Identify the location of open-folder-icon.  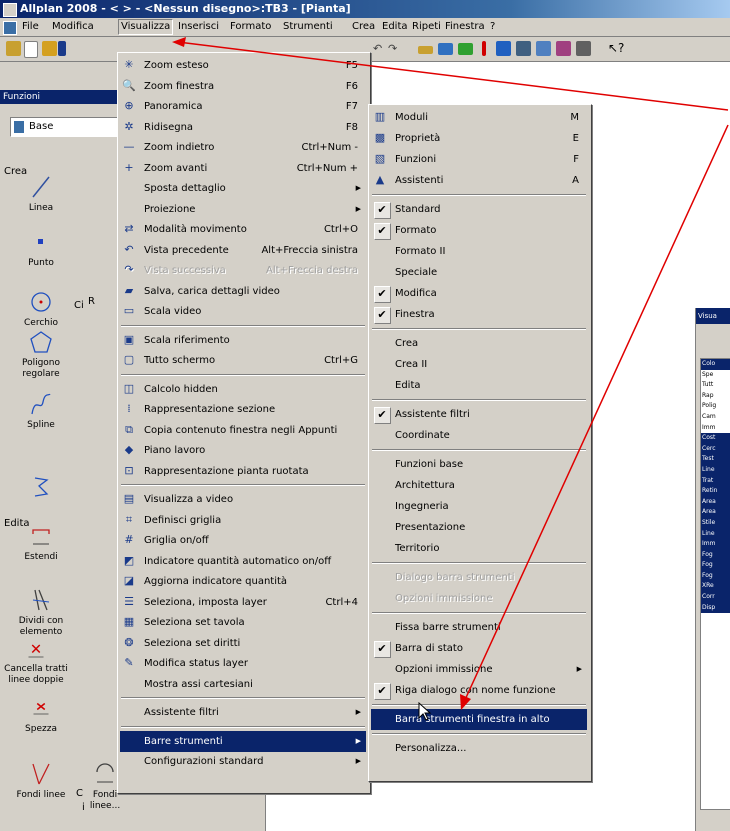
(13, 48).